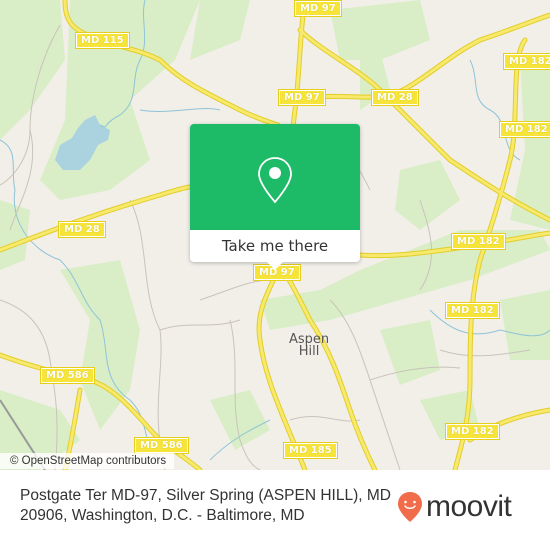 Image resolution: width=550 pixels, height=550 pixels. Describe the element at coordinates (410, 507) in the screenshot. I see `moovit-pin-icon` at that location.